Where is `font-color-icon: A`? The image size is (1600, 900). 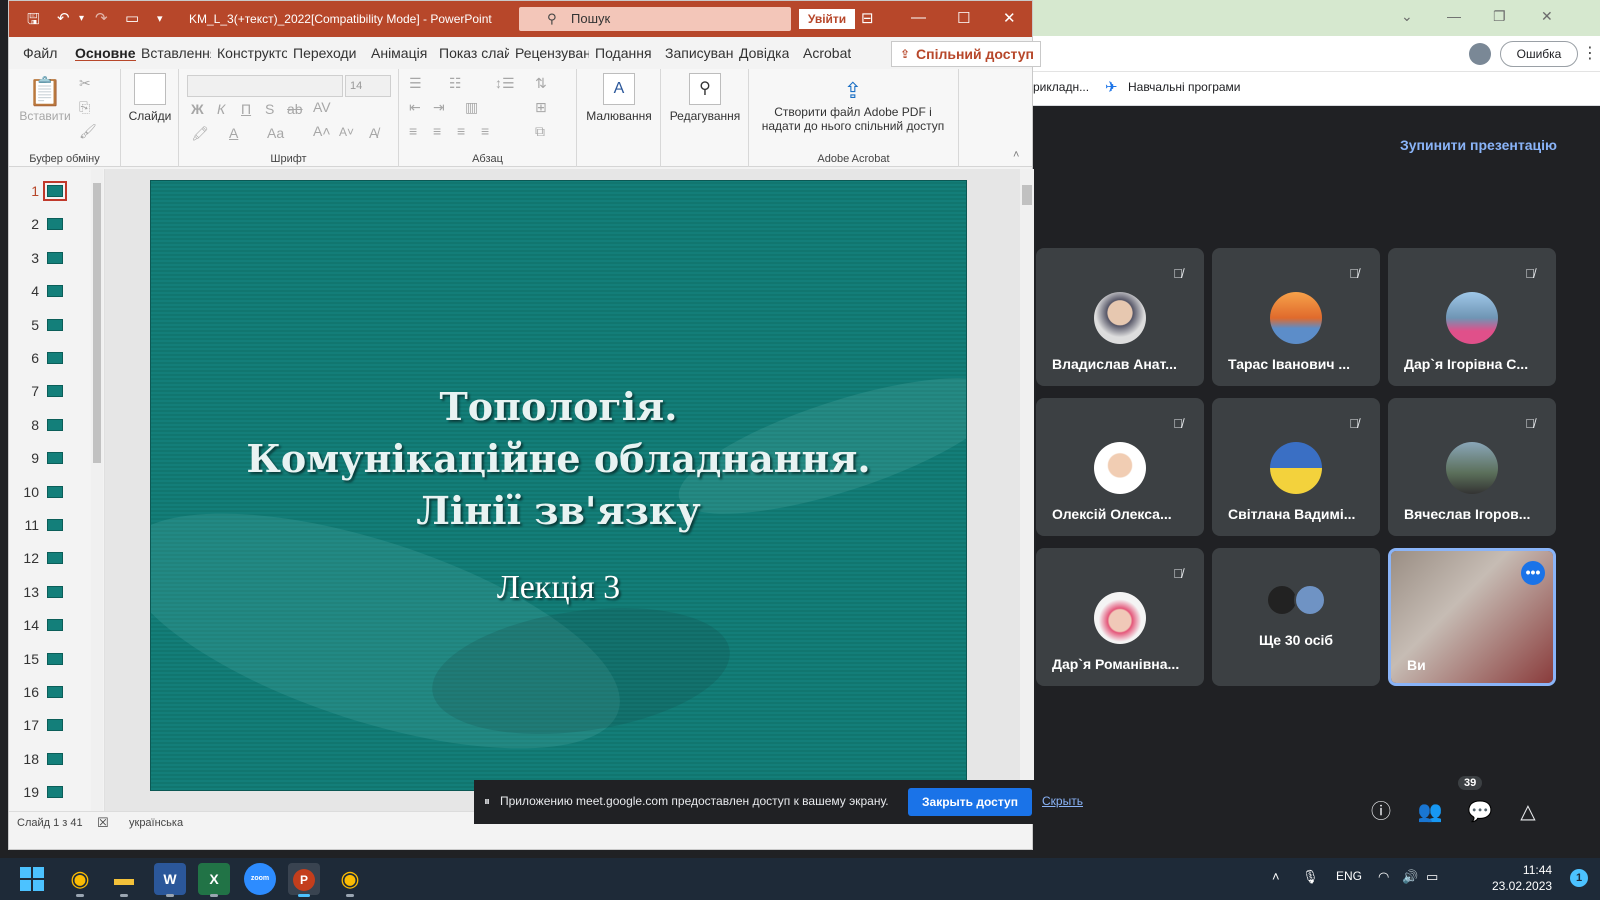 font-color-icon: A is located at coordinates (233, 133).